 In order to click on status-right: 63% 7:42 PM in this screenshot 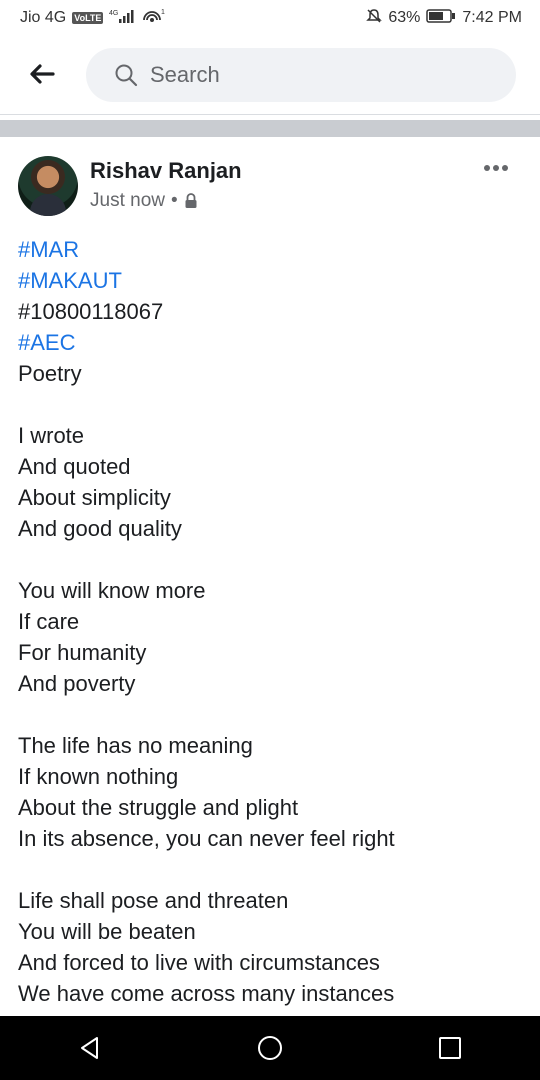, I will do `click(453, 18)`.